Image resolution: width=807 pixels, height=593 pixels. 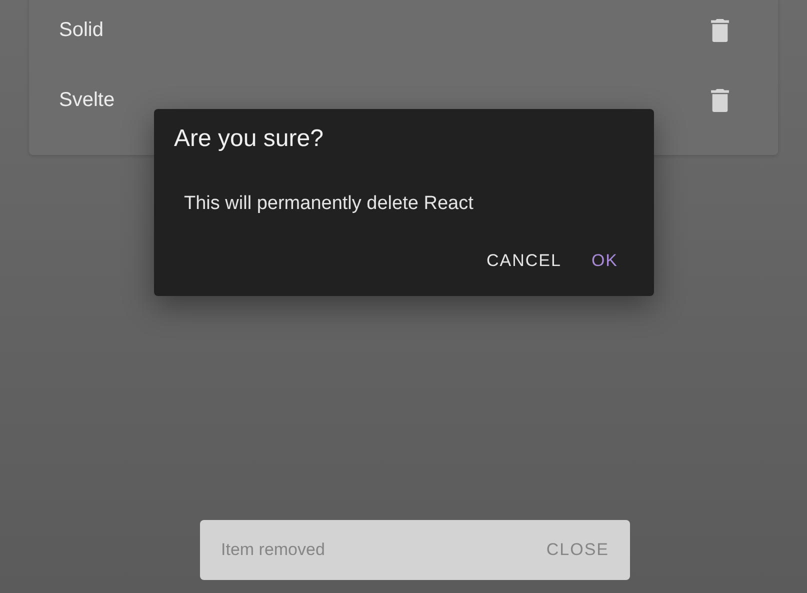 I want to click on cancel-button: CANCEL, so click(x=524, y=261).